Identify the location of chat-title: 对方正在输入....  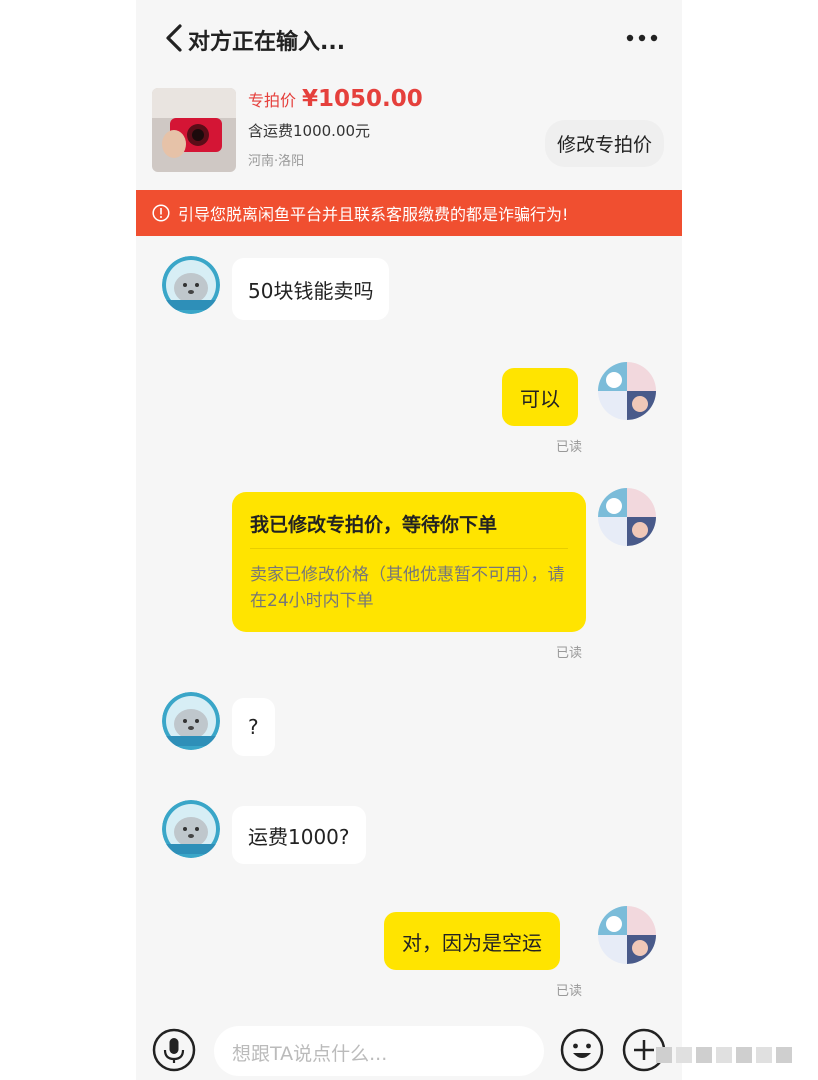
(267, 42).